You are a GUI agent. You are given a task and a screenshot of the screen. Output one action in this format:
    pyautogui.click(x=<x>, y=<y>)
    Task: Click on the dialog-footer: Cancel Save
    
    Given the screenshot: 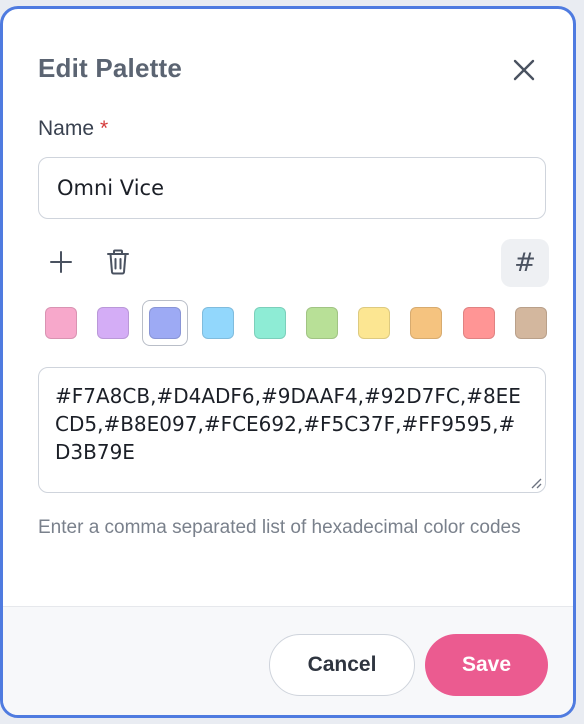 What is the action you would take?
    pyautogui.click(x=288, y=660)
    